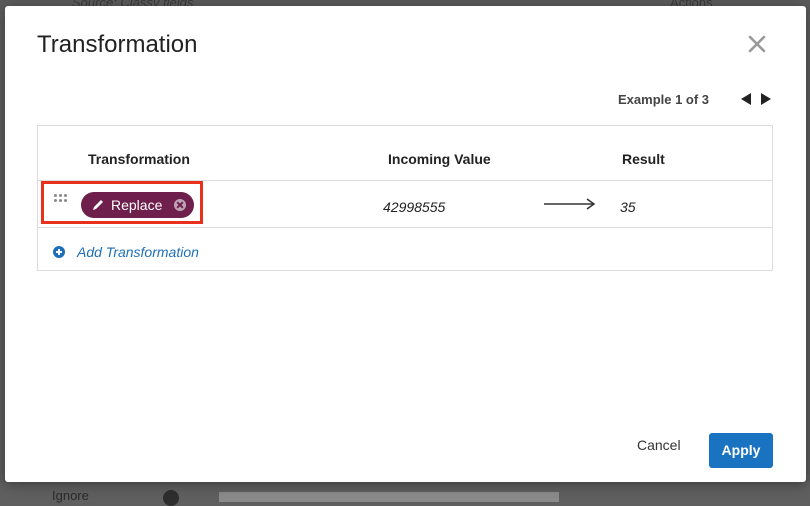  I want to click on triangle-left-icon, so click(746, 99).